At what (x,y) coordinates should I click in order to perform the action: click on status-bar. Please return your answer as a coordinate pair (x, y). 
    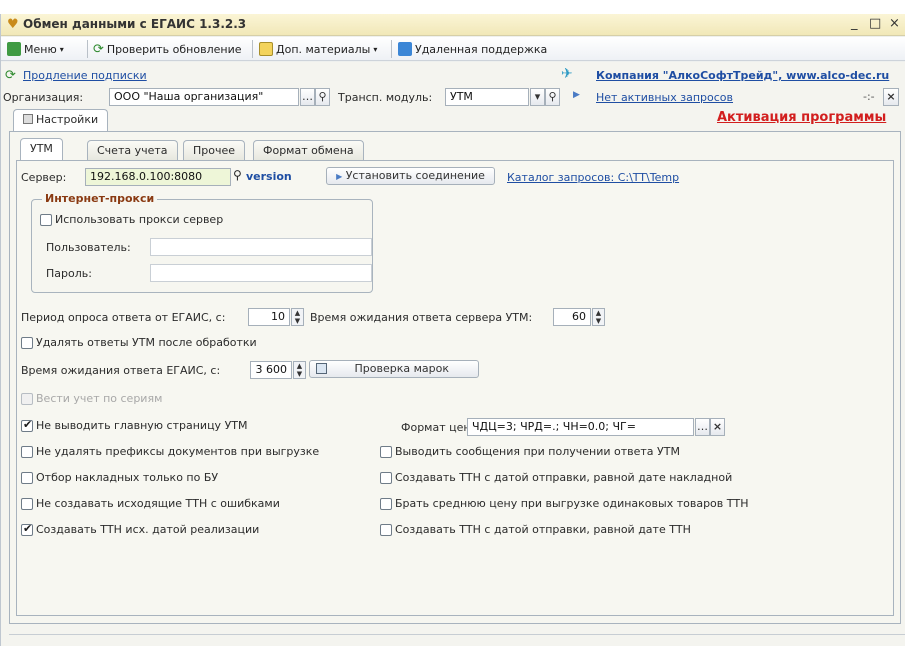
    Looking at the image, I should click on (457, 640).